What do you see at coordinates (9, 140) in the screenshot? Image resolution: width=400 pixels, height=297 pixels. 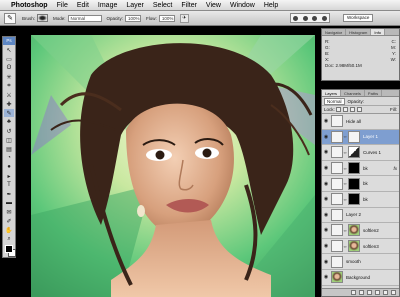 I see `eraser-tool-icon: ◫` at bounding box center [9, 140].